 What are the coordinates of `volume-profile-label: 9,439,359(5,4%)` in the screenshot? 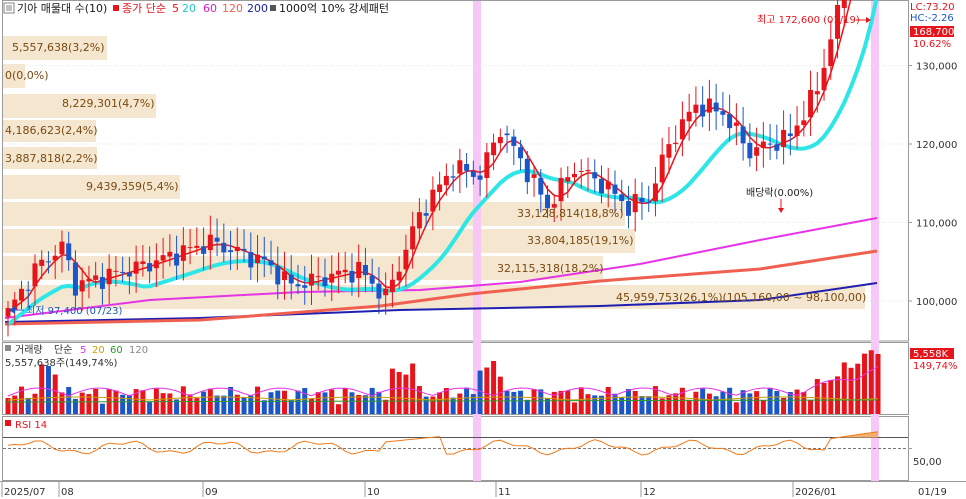 It's located at (132, 186).